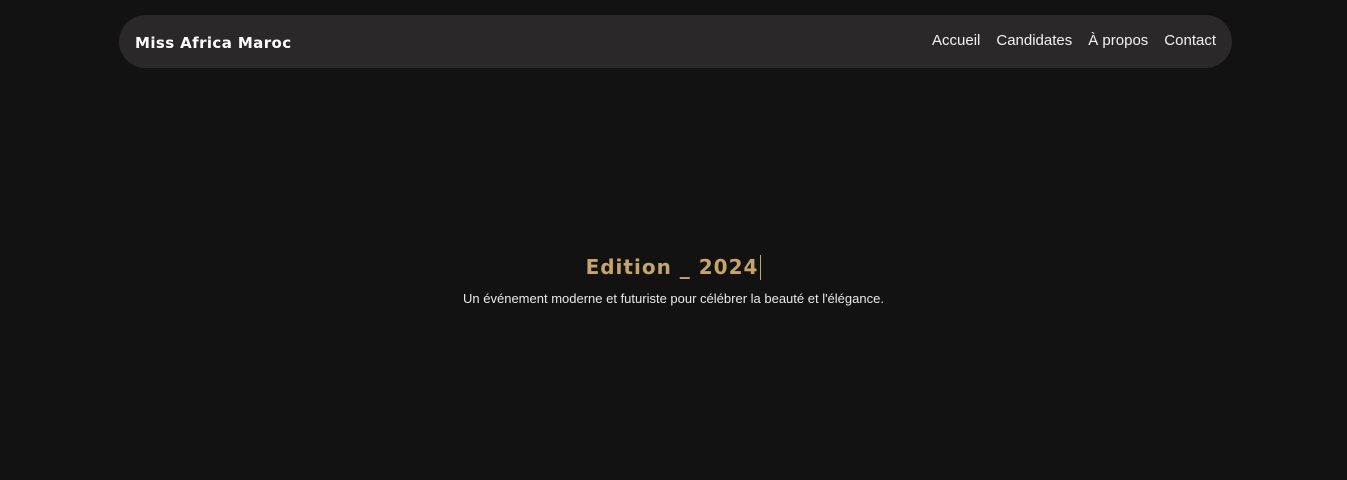 Image resolution: width=1347 pixels, height=480 pixels. What do you see at coordinates (1118, 40) in the screenshot?
I see `nav-link-a-propos: À propos` at bounding box center [1118, 40].